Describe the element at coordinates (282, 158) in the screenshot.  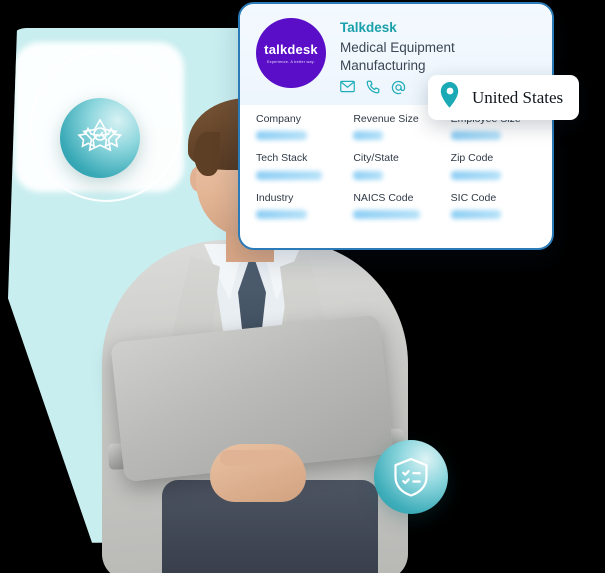
I see `field-label: Tech Stack` at that location.